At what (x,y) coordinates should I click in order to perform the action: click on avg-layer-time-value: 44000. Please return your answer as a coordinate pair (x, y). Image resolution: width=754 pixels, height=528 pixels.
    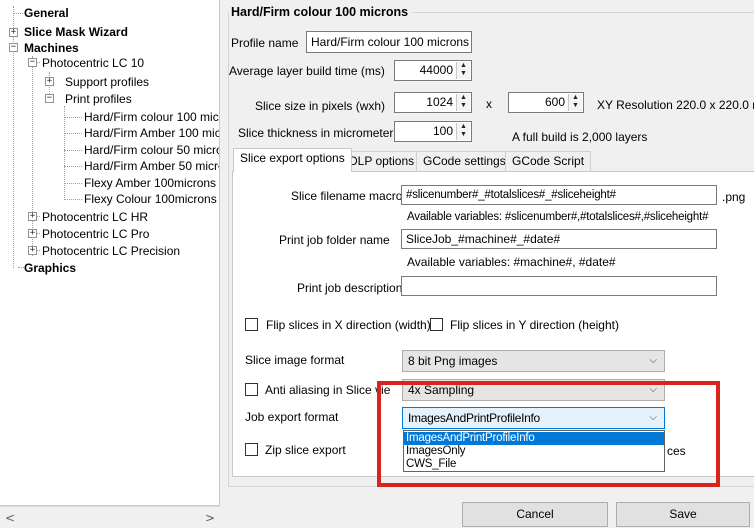
    Looking at the image, I should click on (436, 70).